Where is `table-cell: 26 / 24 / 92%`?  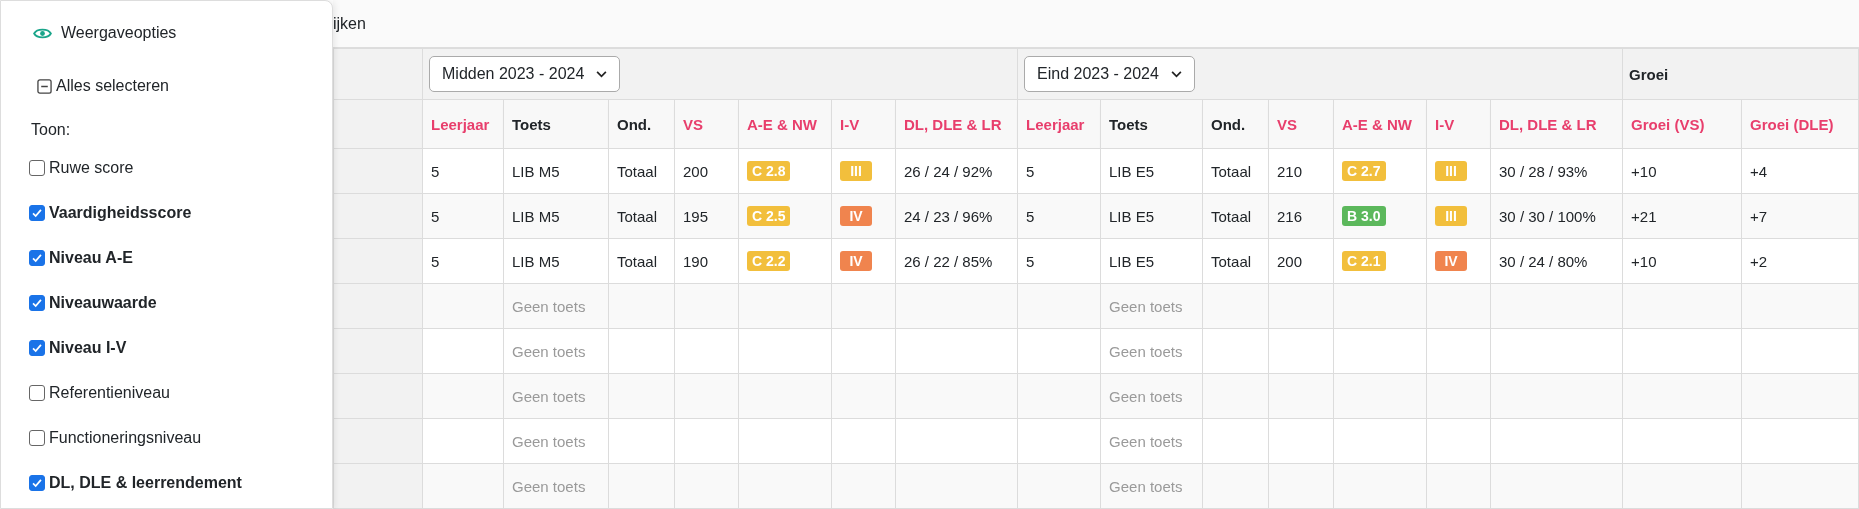 table-cell: 26 / 24 / 92% is located at coordinates (956, 171).